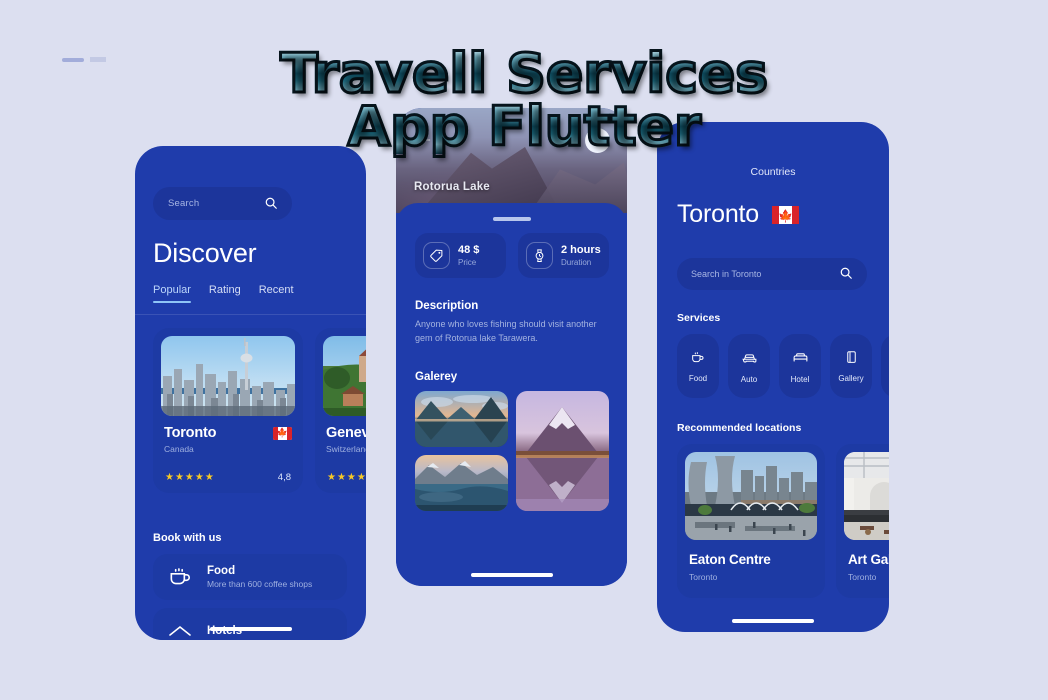 This screenshot has width=1048, height=700. I want to click on services-row: Food Auto Hotel Gallery, so click(783, 366).